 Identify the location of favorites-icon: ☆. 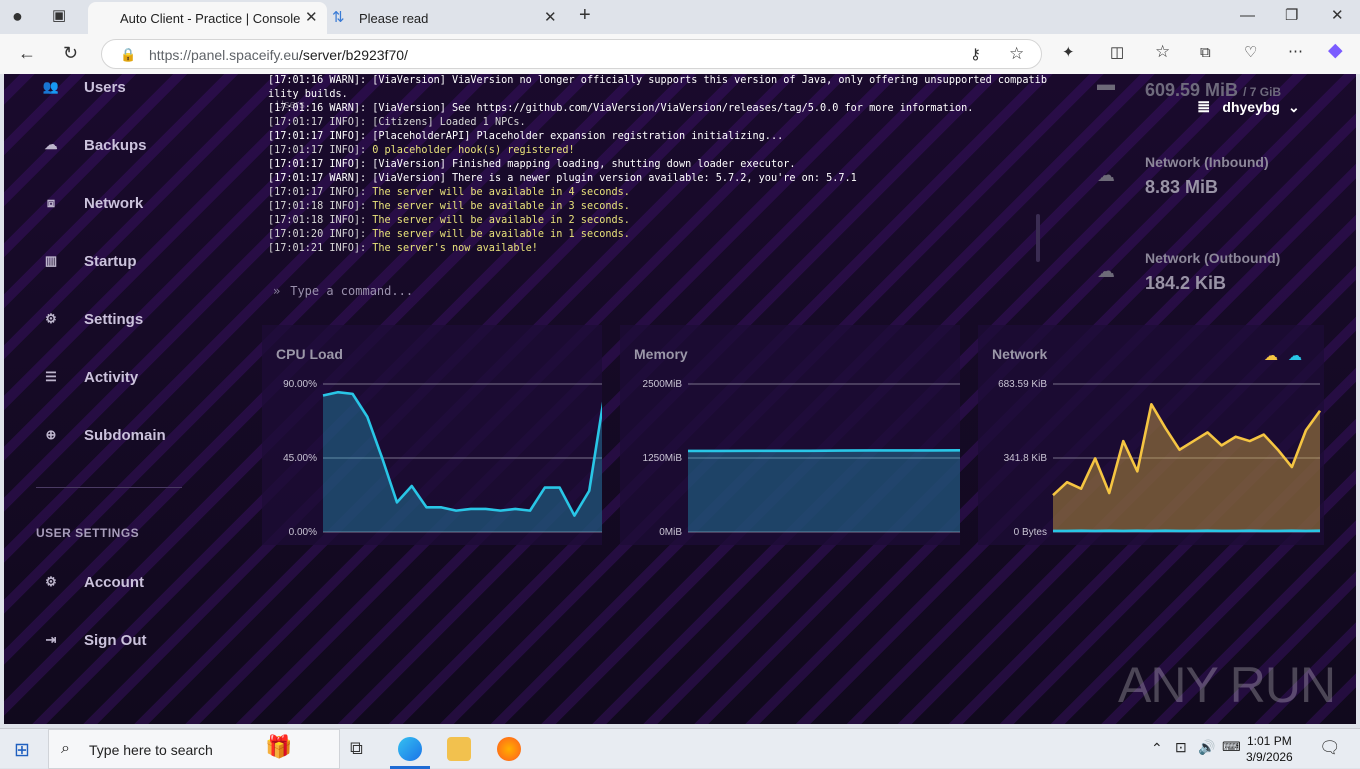
(1162, 52).